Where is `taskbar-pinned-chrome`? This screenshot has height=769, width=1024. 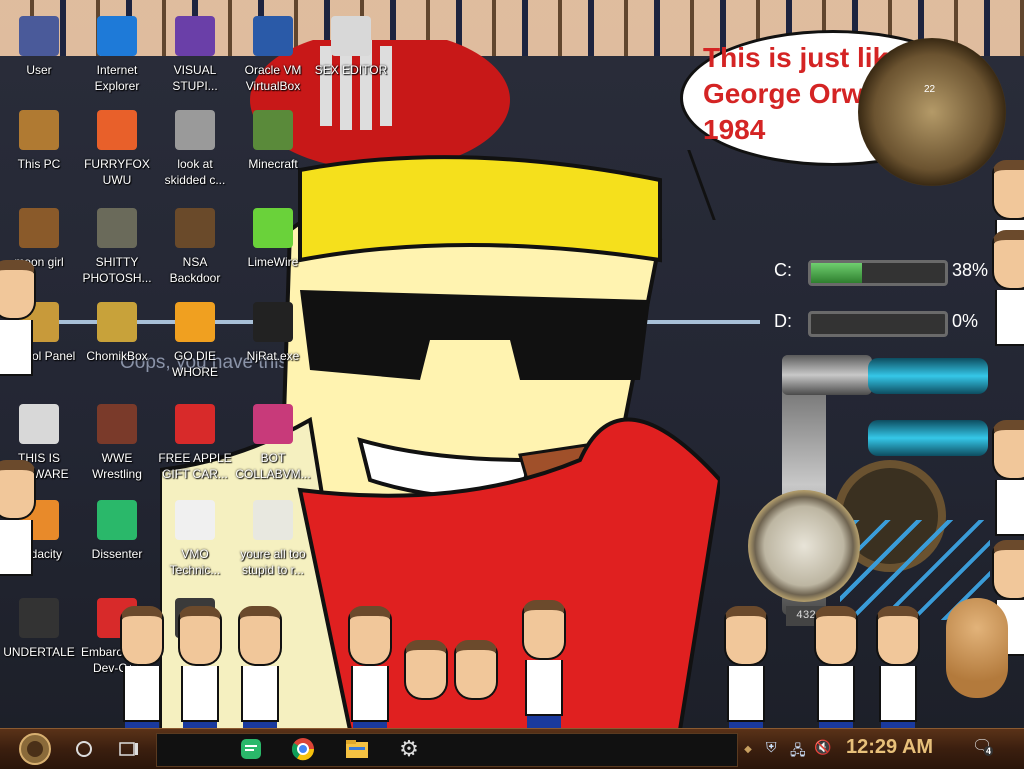 taskbar-pinned-chrome is located at coordinates (303, 749).